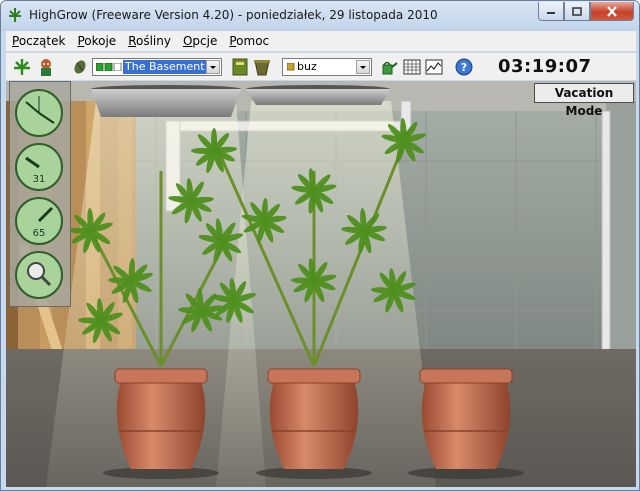  Describe the element at coordinates (291, 67) in the screenshot. I see `plant-status-icon` at that location.